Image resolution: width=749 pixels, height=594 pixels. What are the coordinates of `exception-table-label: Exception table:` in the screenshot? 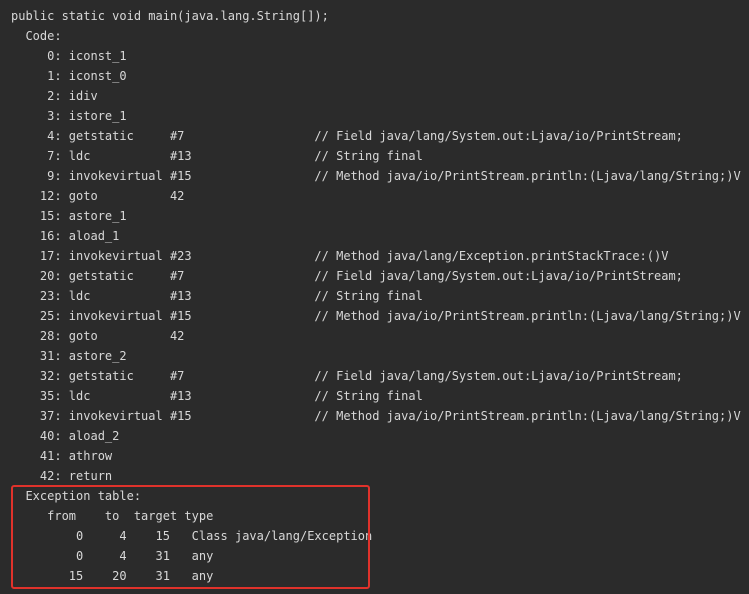 It's located at (76, 496).